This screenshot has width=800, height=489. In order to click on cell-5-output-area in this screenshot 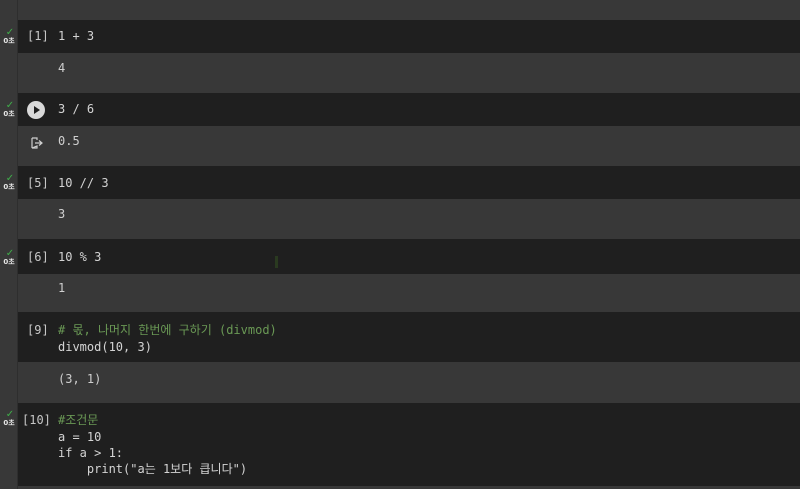, I will do `click(409, 382)`.